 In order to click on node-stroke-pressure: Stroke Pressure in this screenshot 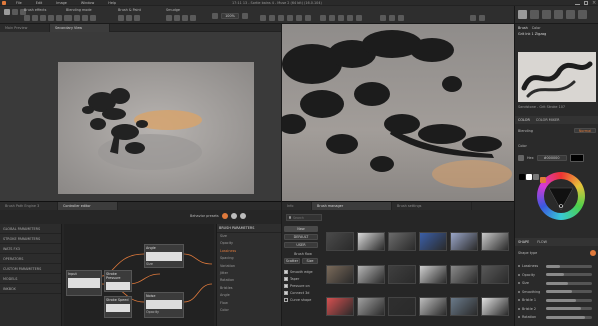, I will do `click(118, 281)`.